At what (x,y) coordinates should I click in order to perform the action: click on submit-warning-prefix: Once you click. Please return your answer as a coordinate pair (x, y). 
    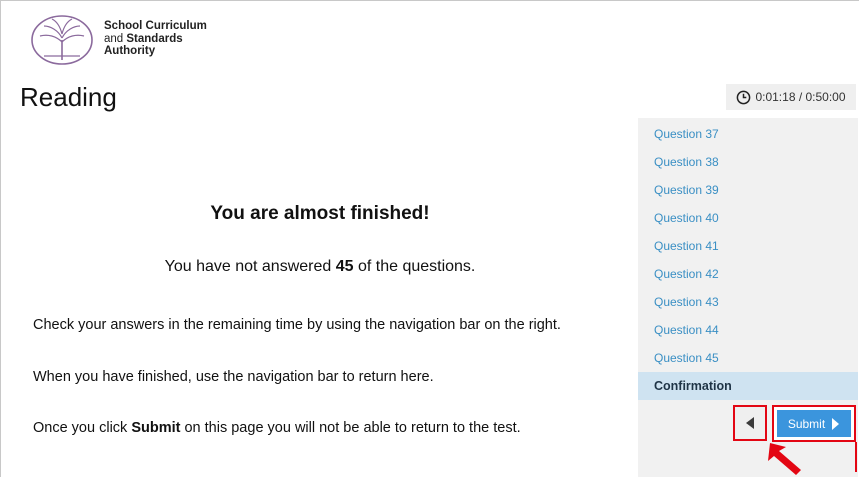
    Looking at the image, I should click on (82, 428).